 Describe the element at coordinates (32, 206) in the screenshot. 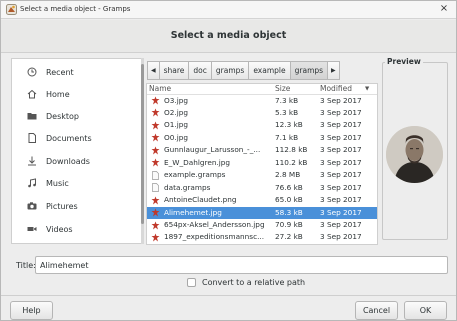

I see `camera-icon` at that location.